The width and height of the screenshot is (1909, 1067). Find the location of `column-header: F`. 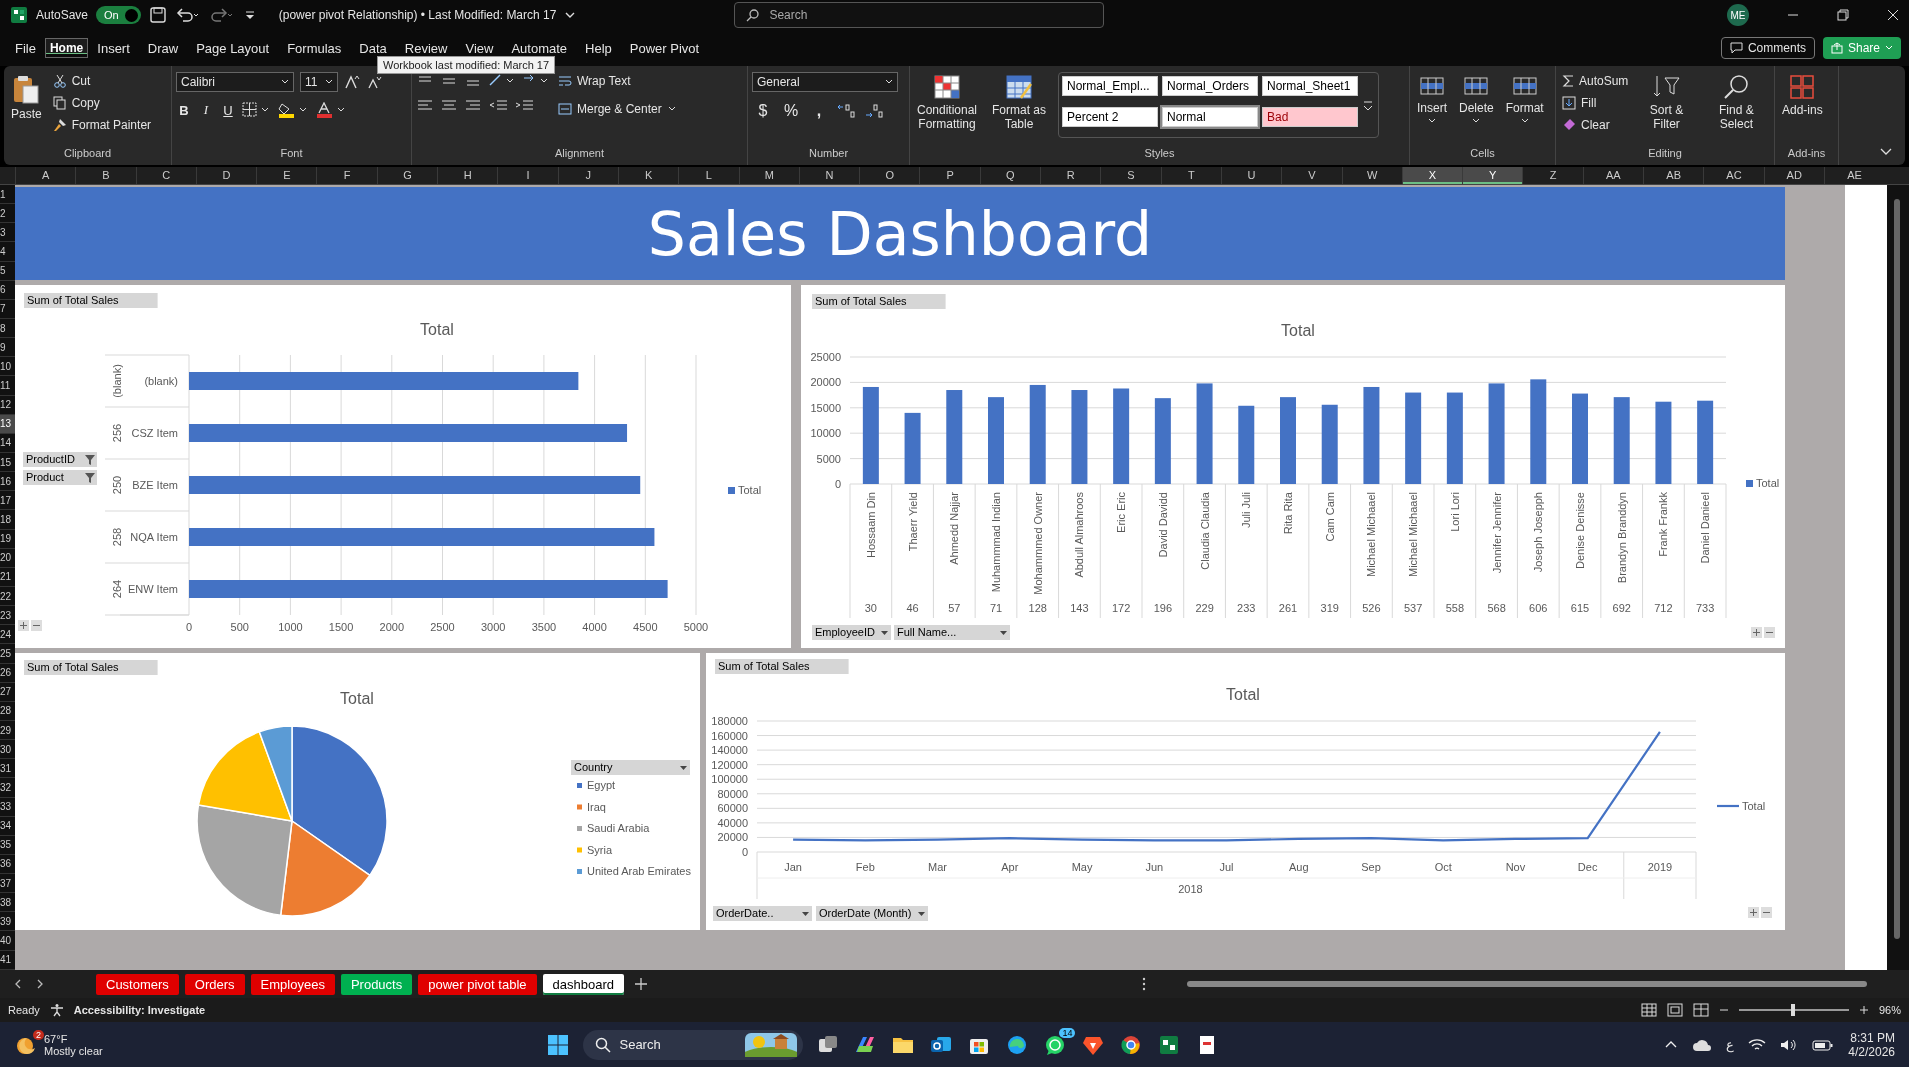

column-header: F is located at coordinates (346, 175).